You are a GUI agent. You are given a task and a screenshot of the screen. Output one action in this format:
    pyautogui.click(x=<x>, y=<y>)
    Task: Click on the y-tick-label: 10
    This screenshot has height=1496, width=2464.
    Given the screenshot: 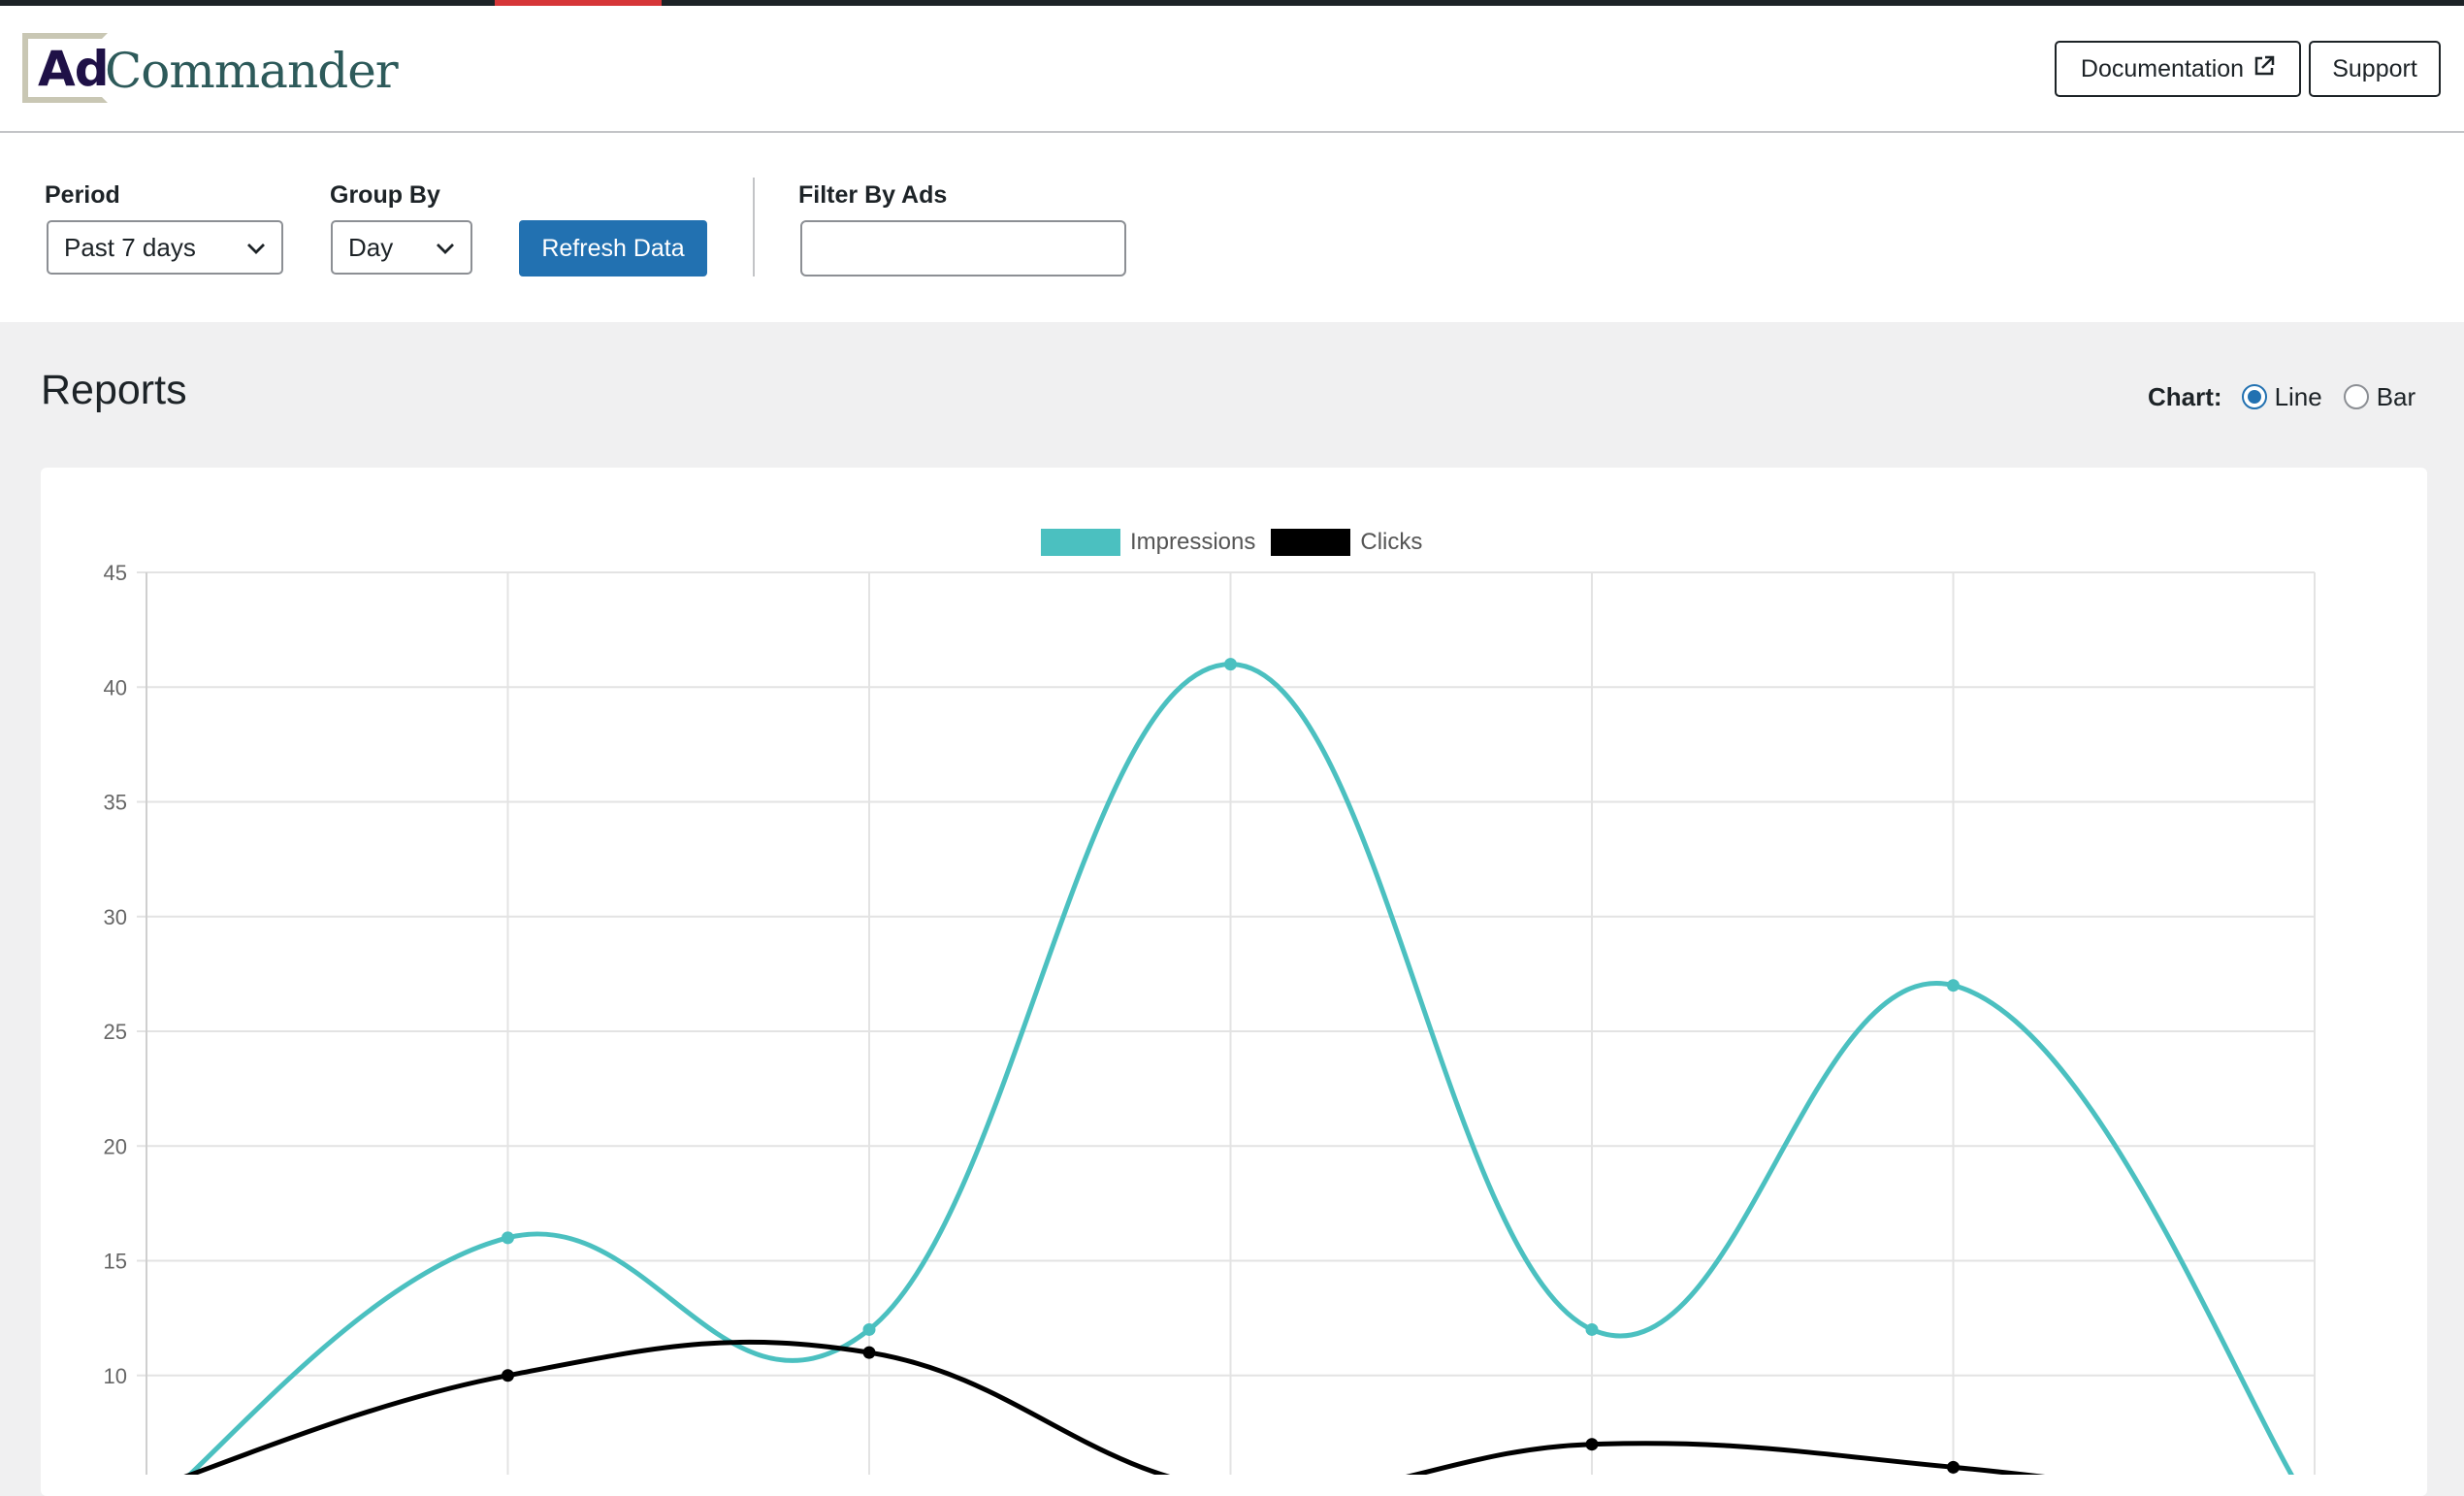 What is the action you would take?
    pyautogui.click(x=115, y=1376)
    